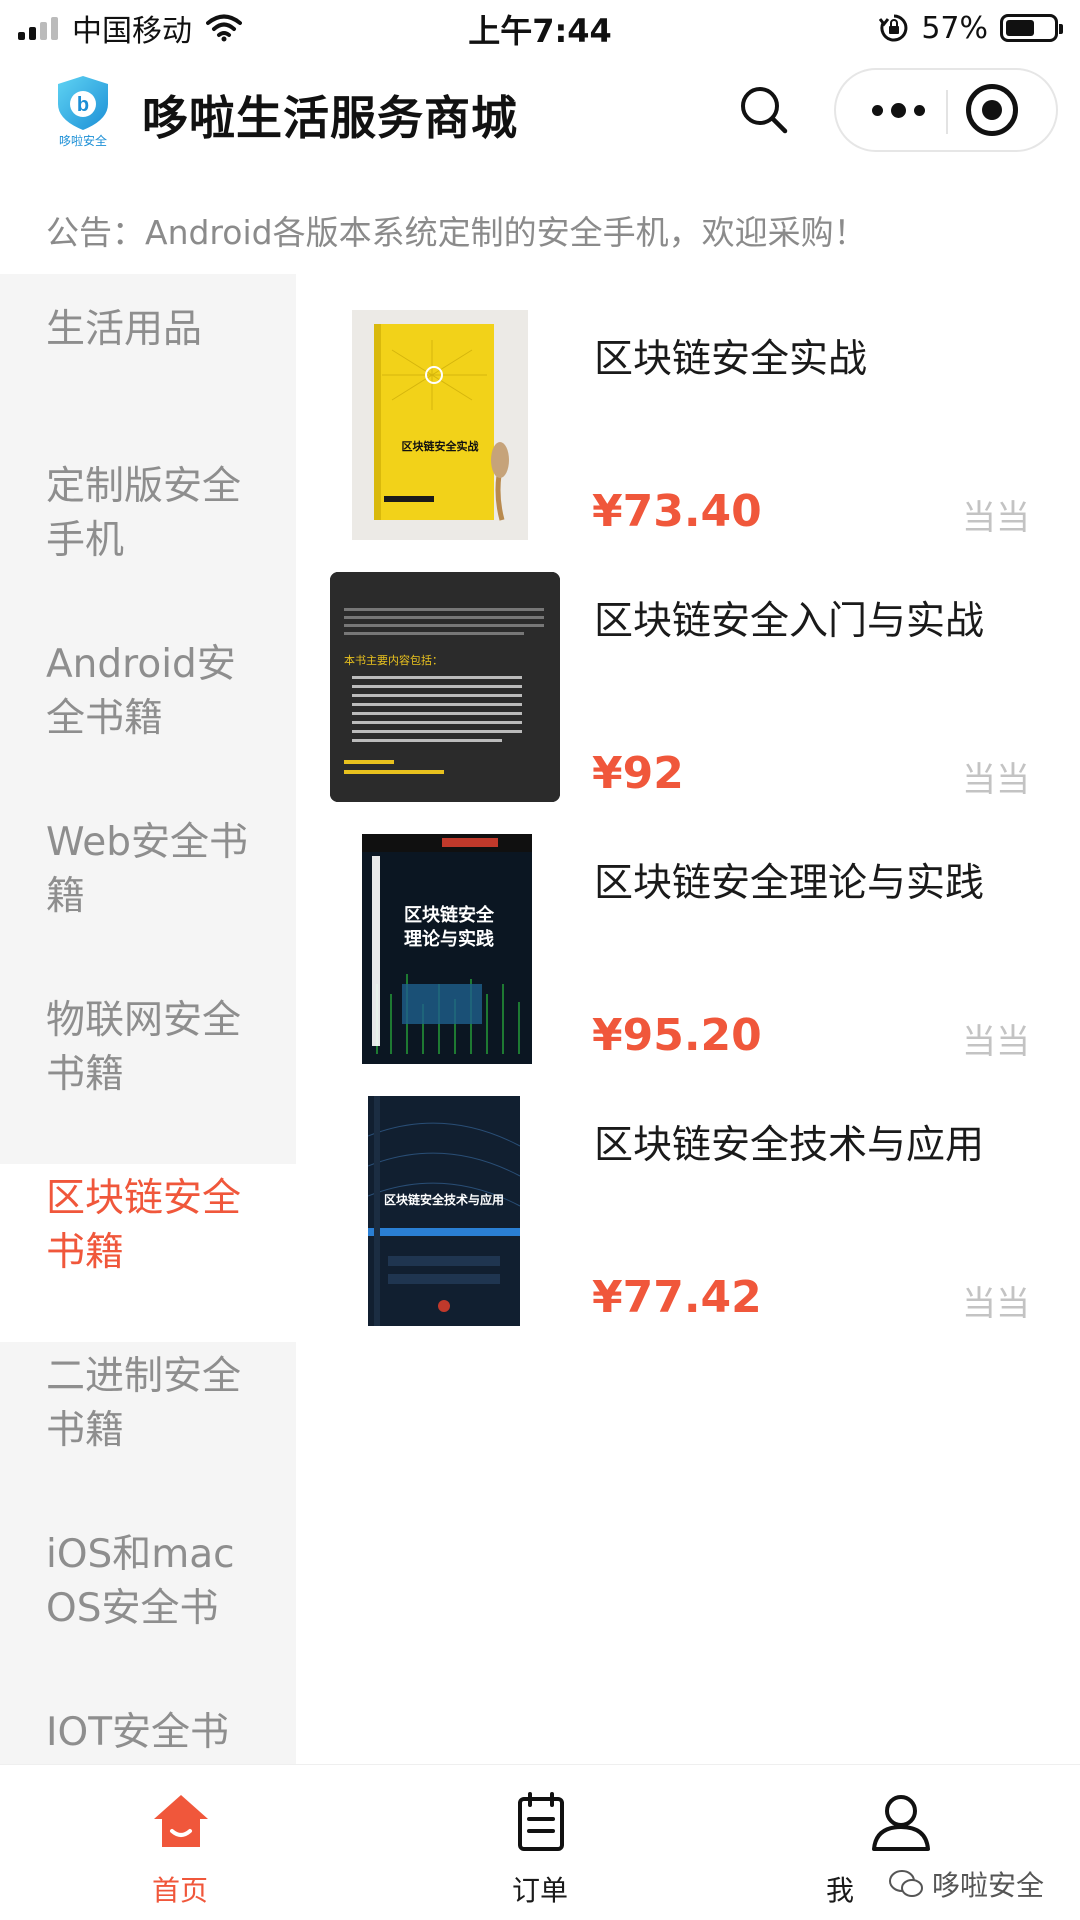  I want to click on cover-title: 本书主要内容包括：, so click(393, 660).